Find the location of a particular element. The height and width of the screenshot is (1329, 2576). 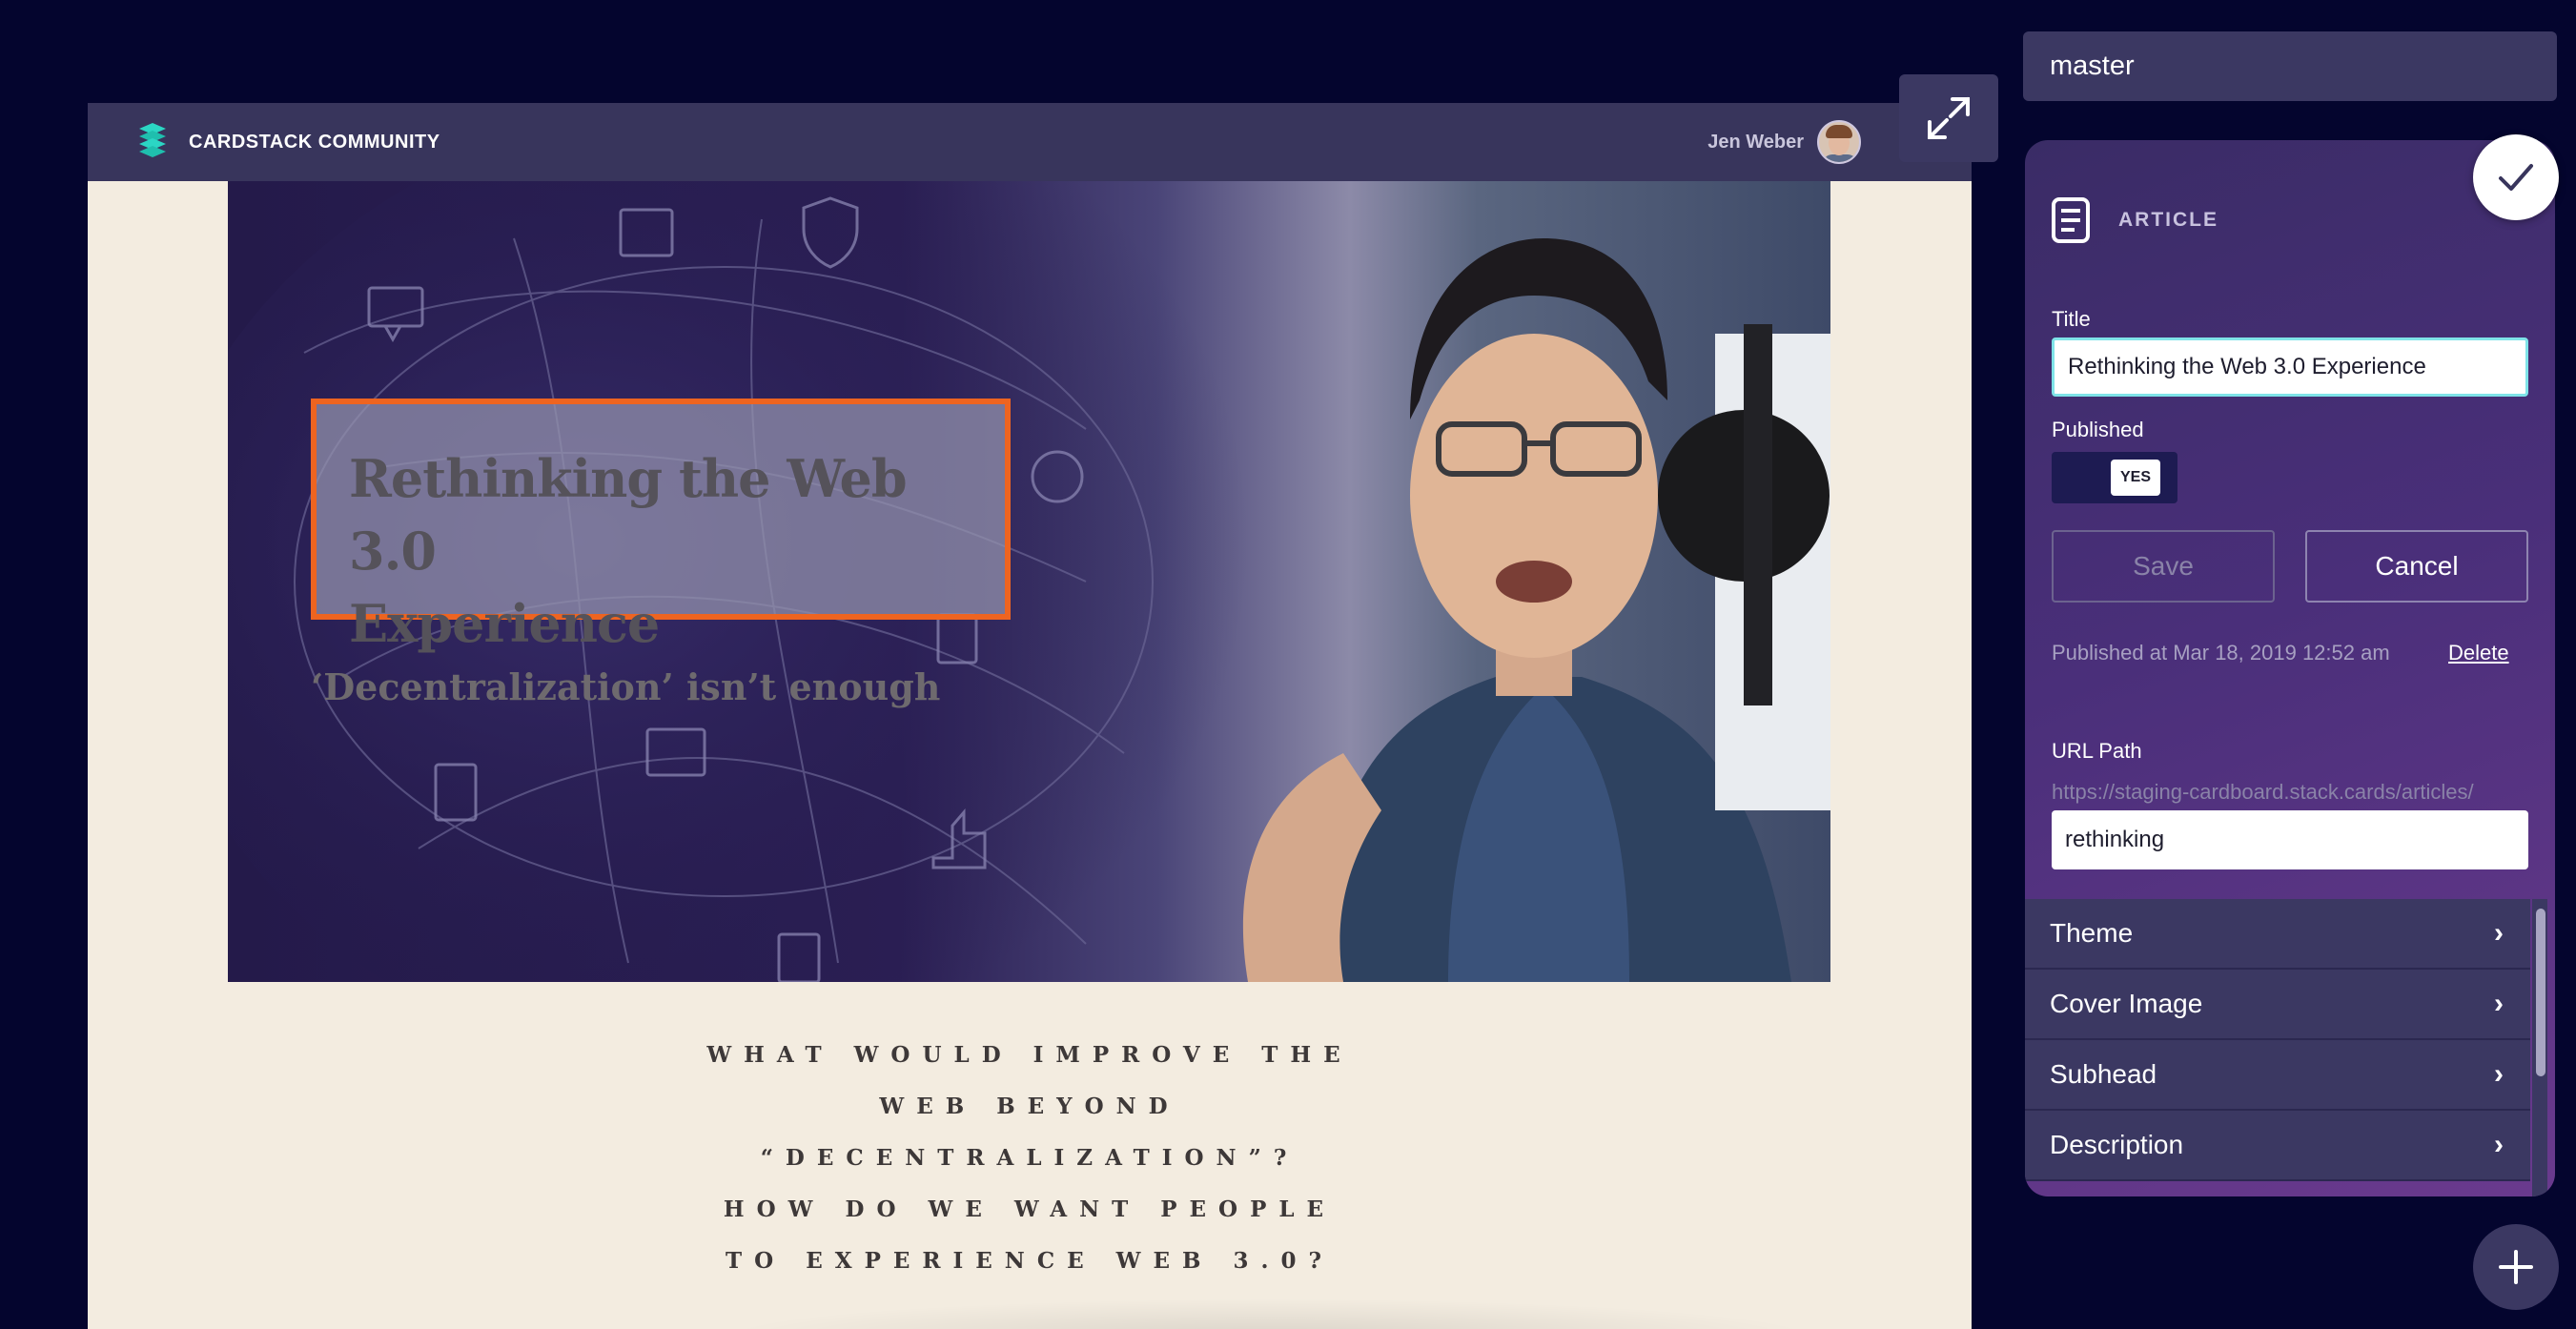

cardstack-logo-icon is located at coordinates (153, 140).